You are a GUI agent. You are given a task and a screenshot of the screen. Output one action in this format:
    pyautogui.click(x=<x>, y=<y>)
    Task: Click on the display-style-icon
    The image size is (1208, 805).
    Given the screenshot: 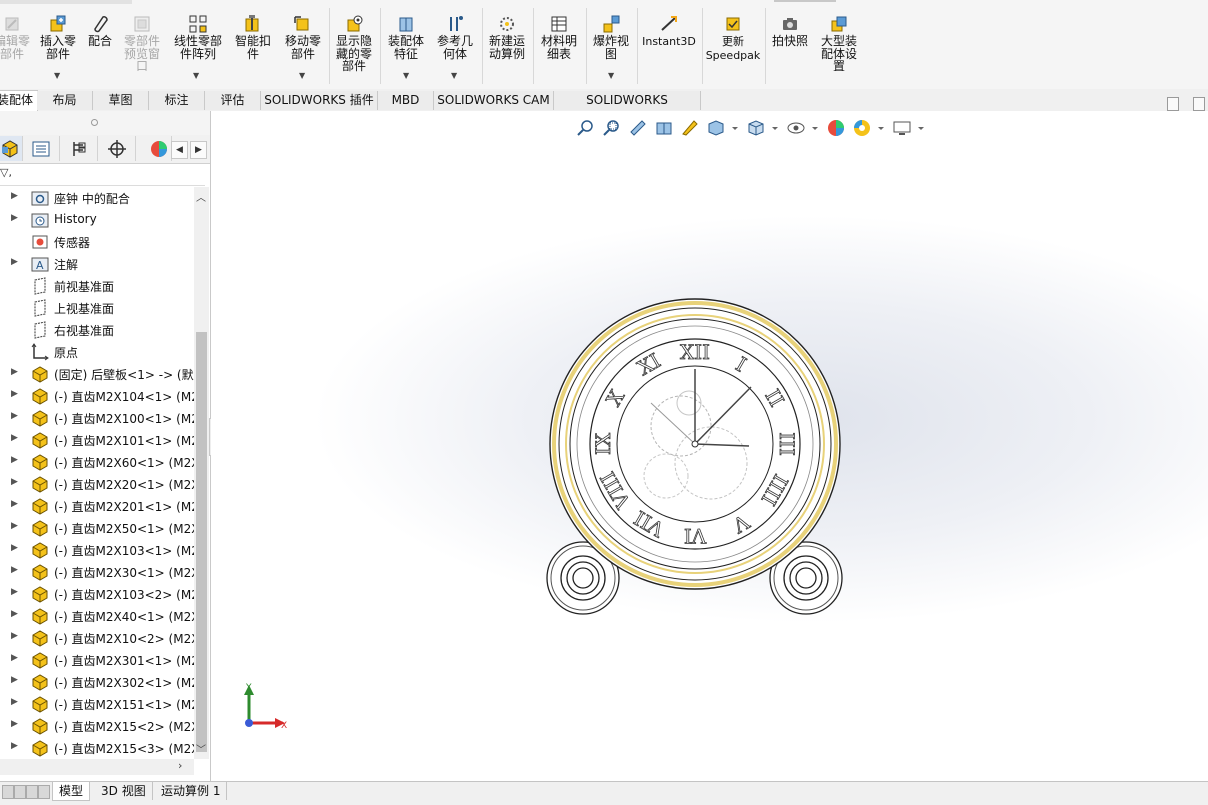 What is the action you would take?
    pyautogui.click(x=756, y=128)
    